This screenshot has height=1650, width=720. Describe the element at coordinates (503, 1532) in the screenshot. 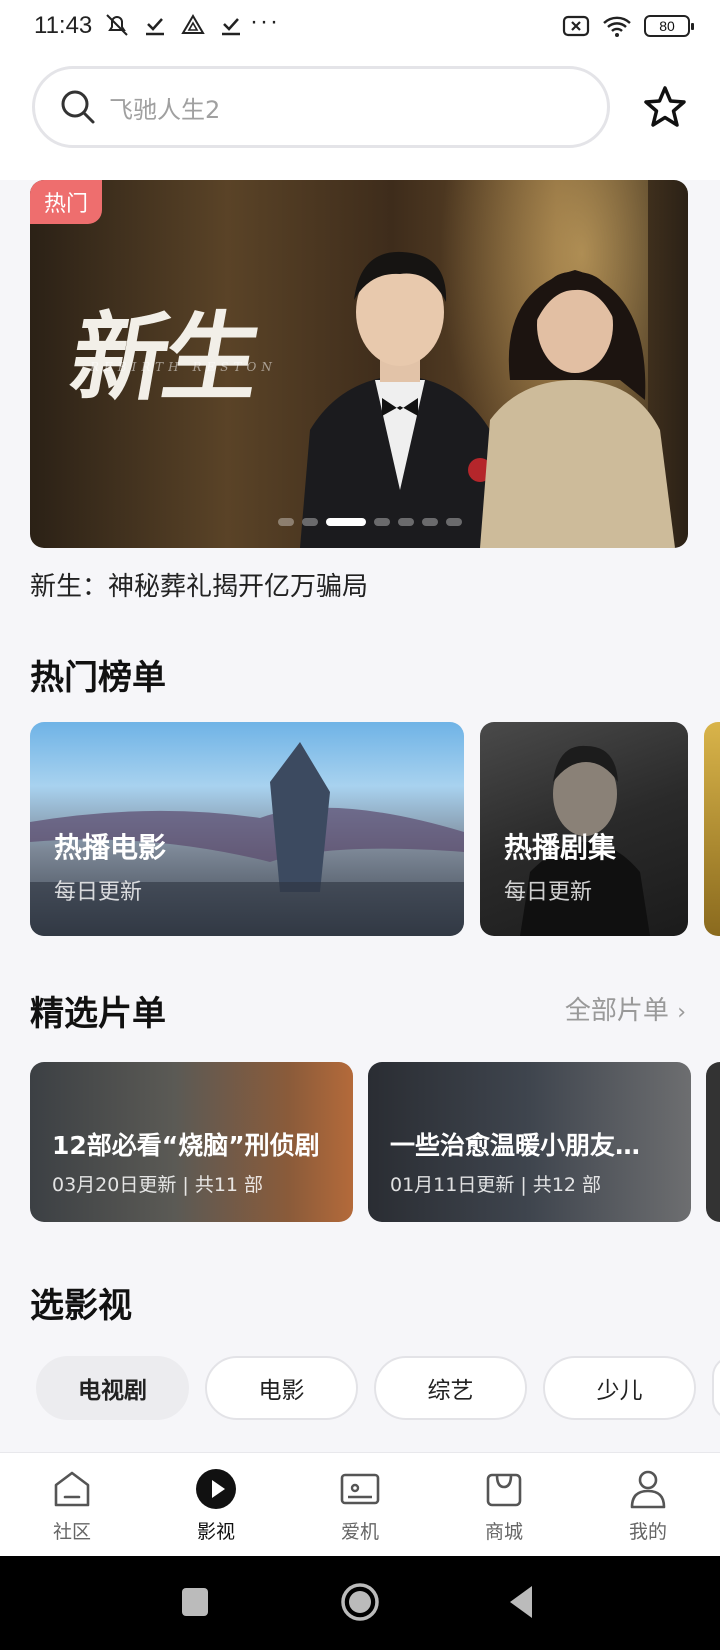

I see `nav-label: 商城` at that location.